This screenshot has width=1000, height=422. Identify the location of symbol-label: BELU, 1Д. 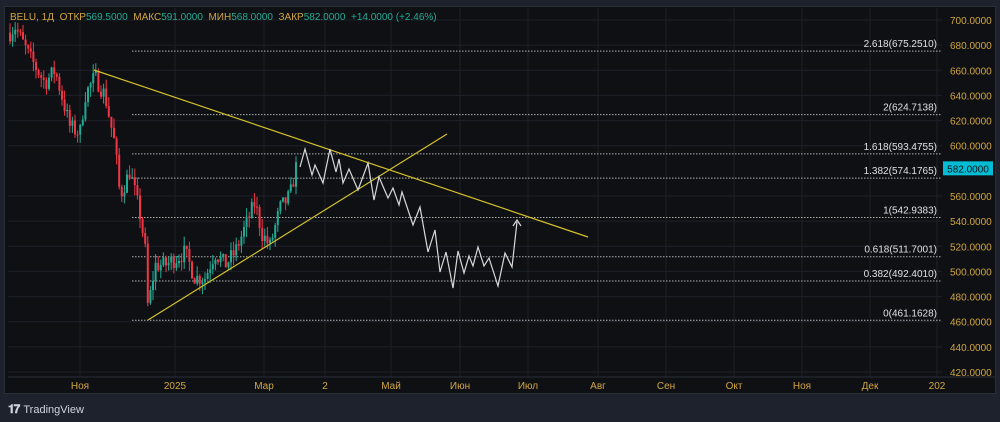
(32, 17).